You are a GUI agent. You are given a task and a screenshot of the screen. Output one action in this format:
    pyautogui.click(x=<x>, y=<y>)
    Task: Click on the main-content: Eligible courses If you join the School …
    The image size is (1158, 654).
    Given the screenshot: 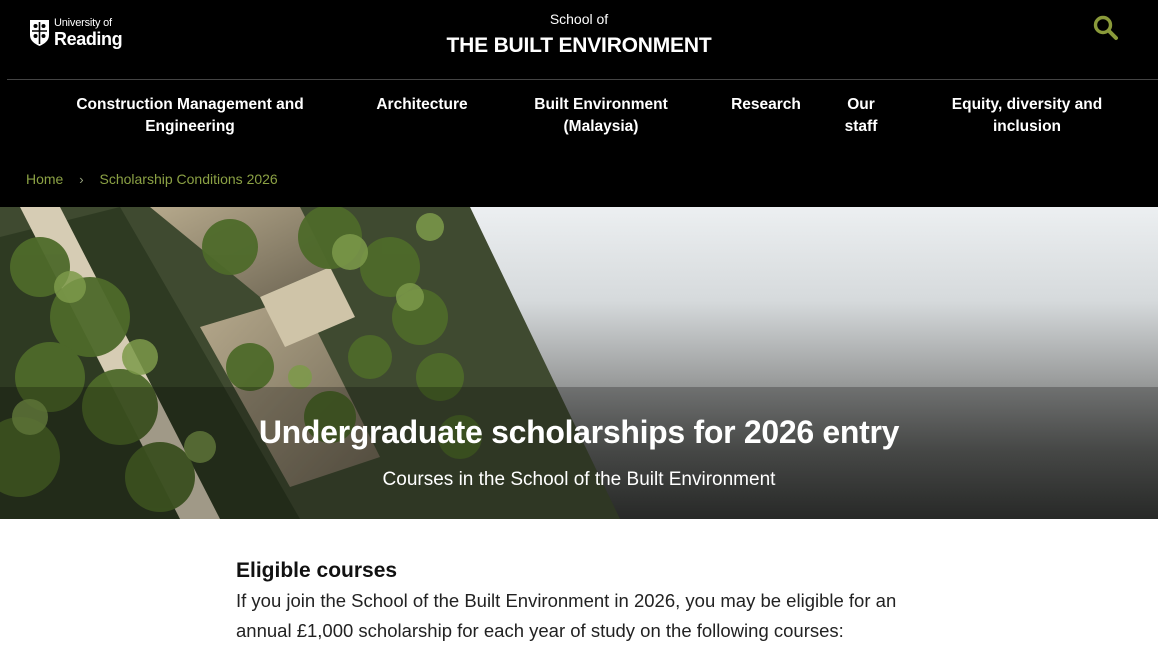 What is the action you would take?
    pyautogui.click(x=586, y=601)
    